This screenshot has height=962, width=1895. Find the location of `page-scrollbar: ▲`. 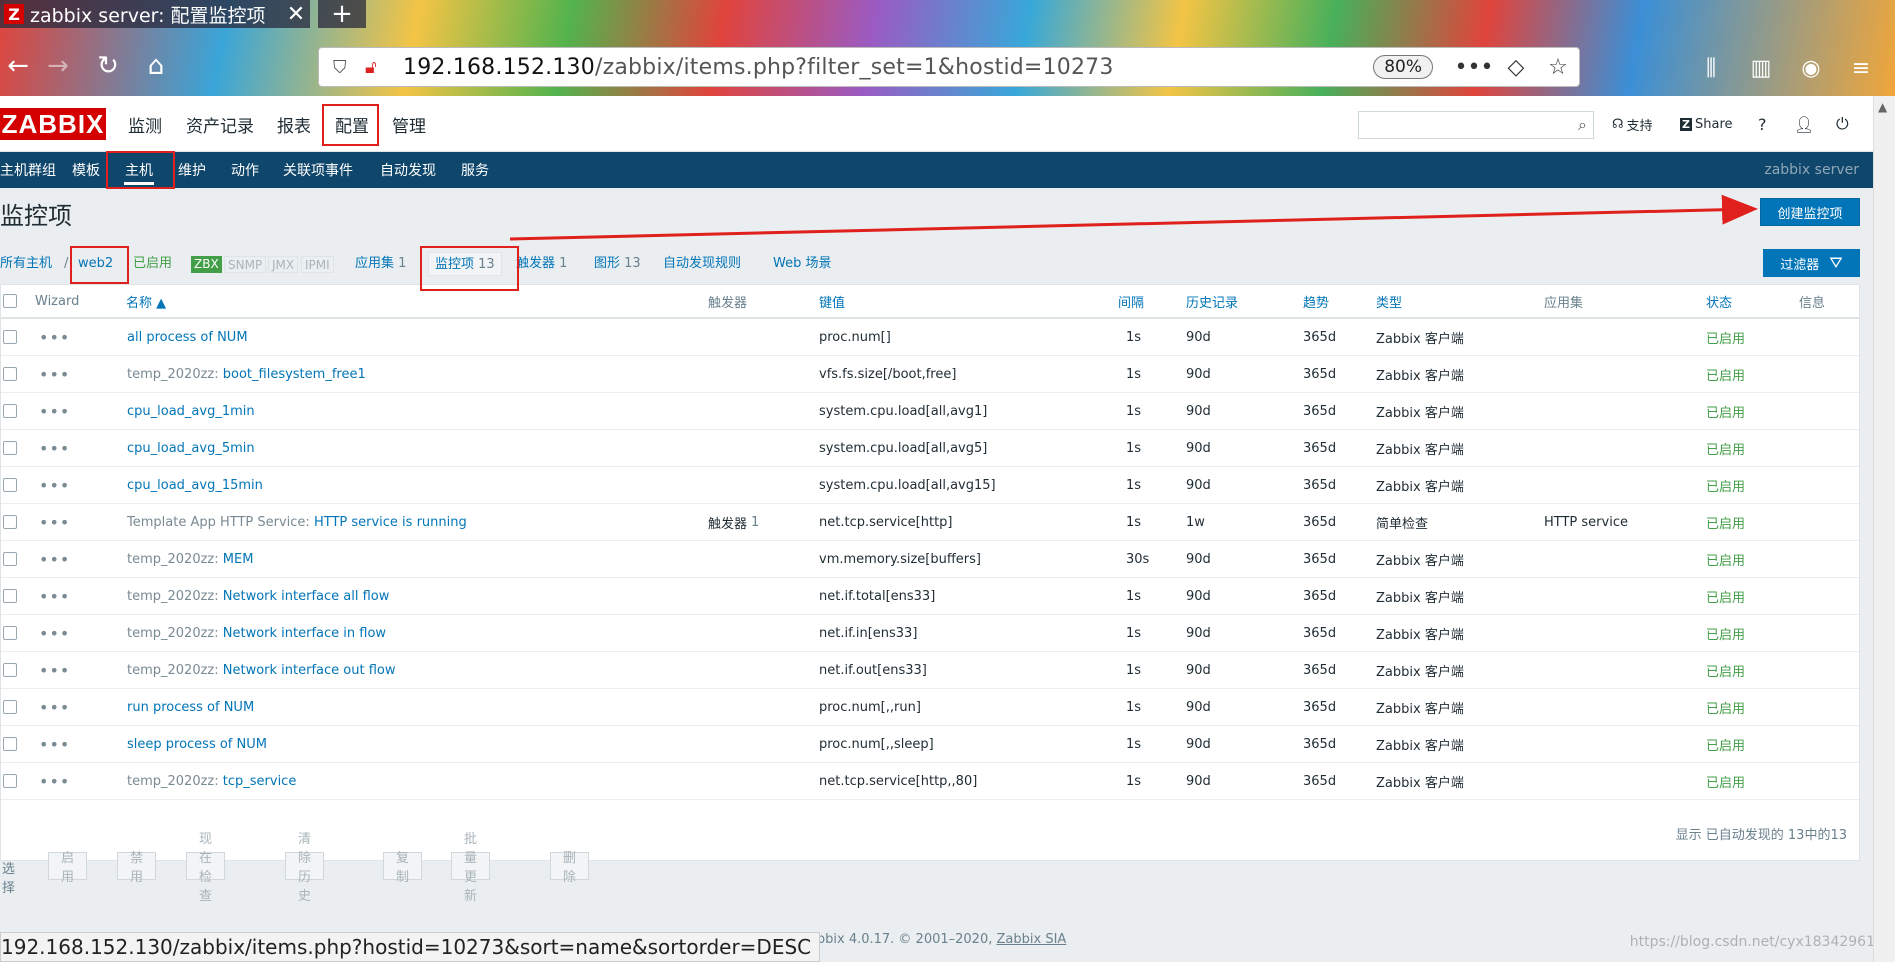

page-scrollbar: ▲ is located at coordinates (1884, 529).